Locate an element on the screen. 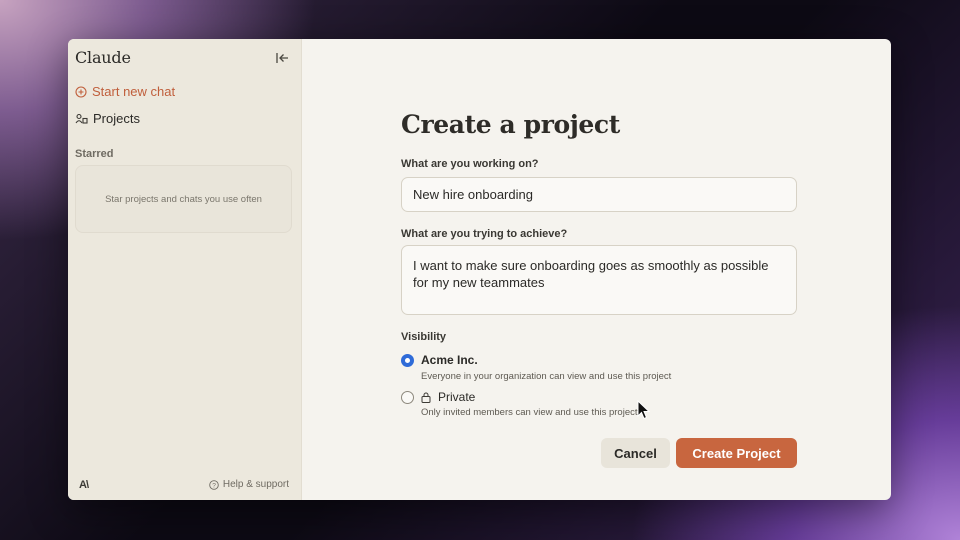  collapse-sidebar-button is located at coordinates (282, 58).